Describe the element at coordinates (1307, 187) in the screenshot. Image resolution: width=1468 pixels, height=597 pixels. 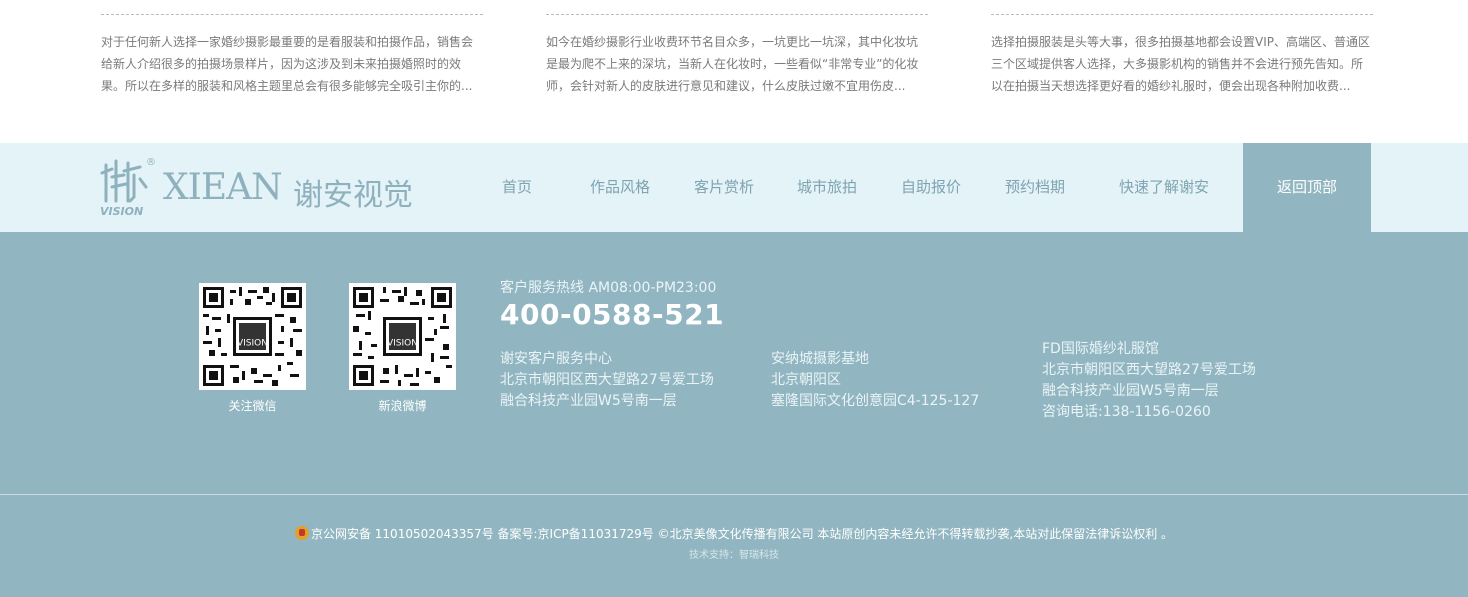
I see `back-to-top-button: 返回顶部` at that location.